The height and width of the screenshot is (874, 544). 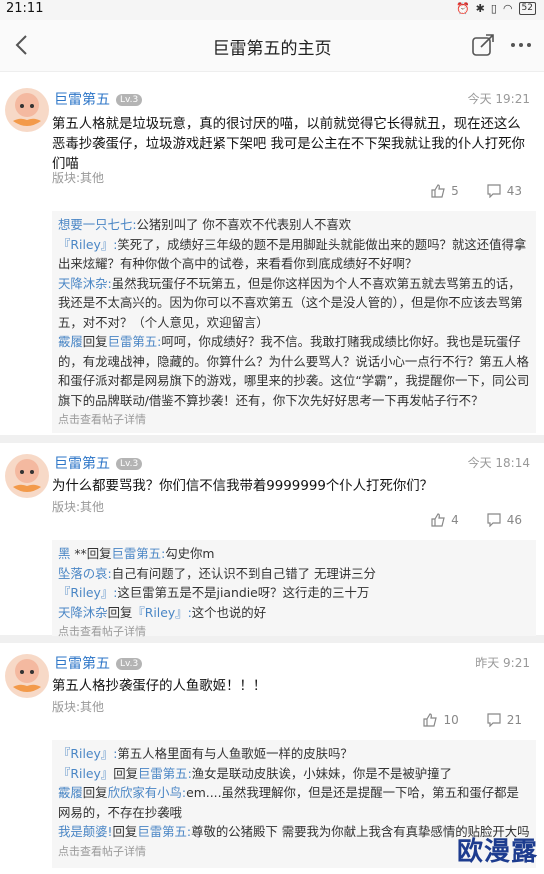 I want to click on comment-count: 43, so click(x=514, y=191).